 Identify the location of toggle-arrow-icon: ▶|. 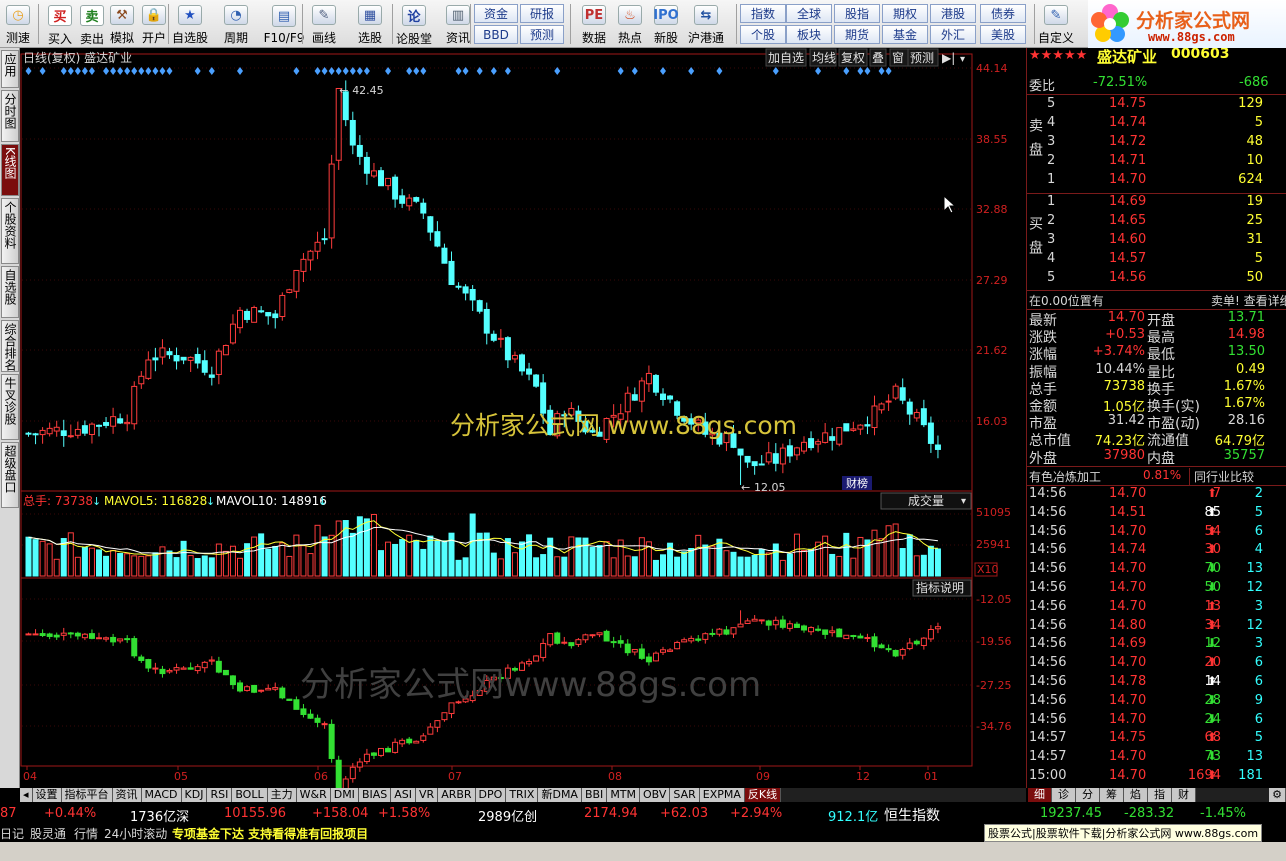
(948, 58).